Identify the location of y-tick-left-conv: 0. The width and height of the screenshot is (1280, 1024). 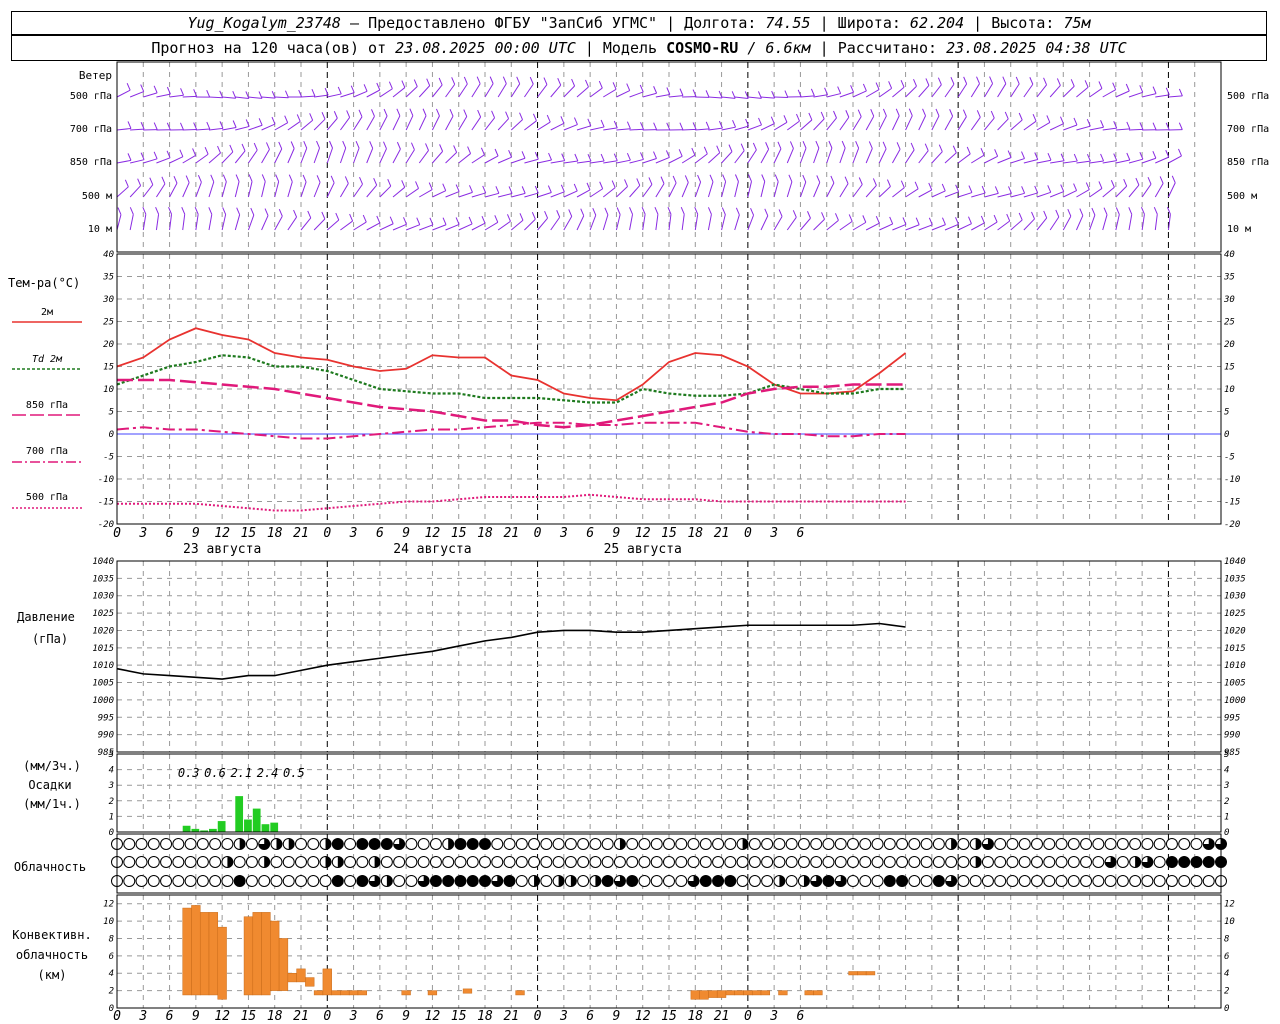
(111, 1009).